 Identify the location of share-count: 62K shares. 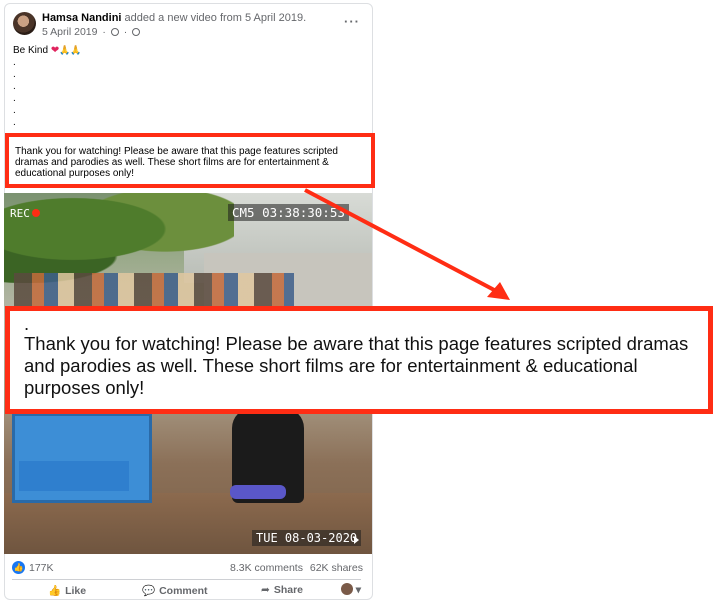
(336, 568).